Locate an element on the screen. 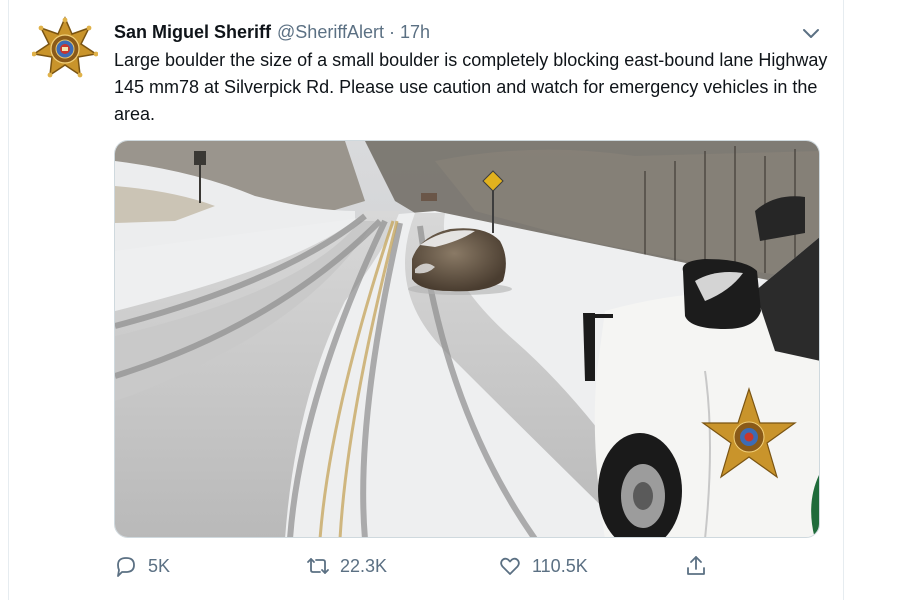 This screenshot has width=900, height=600. heart-icon is located at coordinates (510, 566).